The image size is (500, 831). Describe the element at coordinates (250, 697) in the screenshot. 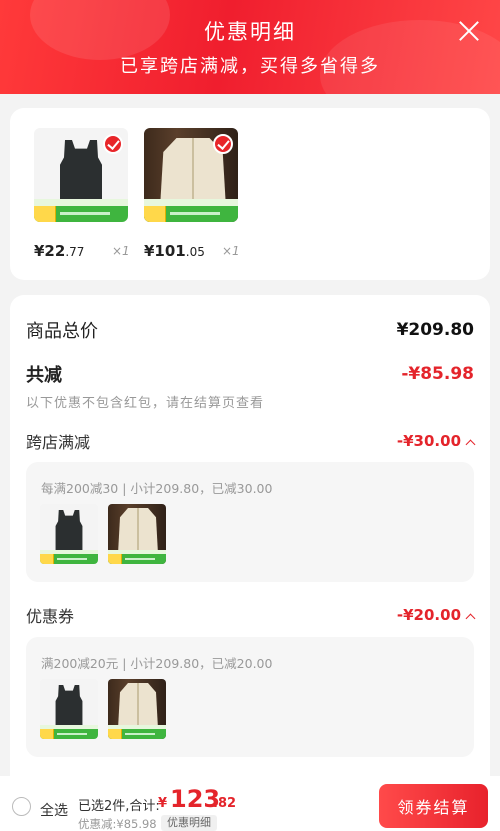

I see `section-detail-box: 满200减20元 | 小计209.80，已减20.00` at that location.